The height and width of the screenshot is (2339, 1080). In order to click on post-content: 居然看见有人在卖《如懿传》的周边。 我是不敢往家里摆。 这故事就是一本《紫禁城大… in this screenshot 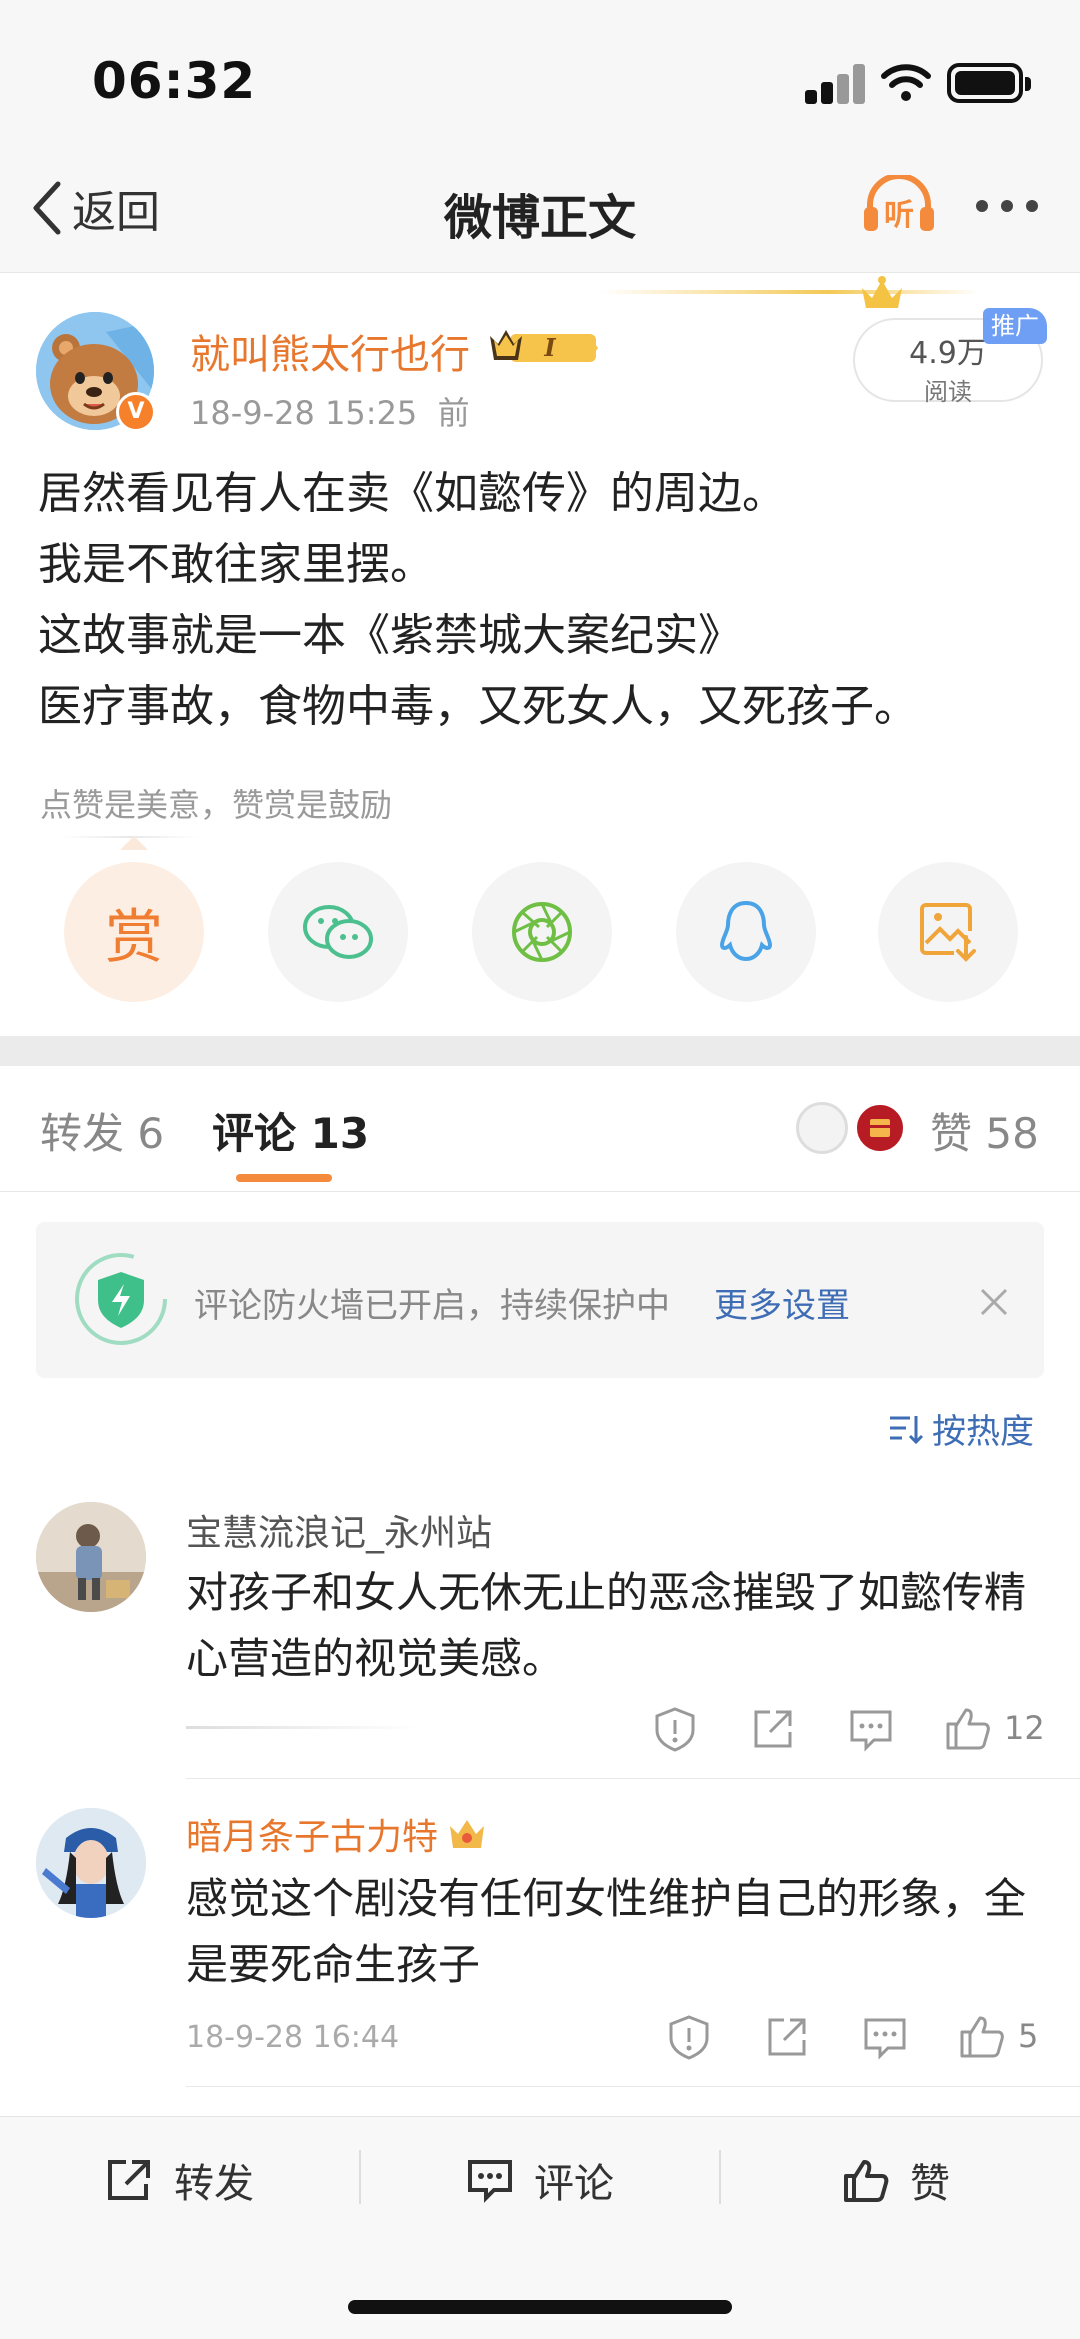, I will do `click(543, 600)`.